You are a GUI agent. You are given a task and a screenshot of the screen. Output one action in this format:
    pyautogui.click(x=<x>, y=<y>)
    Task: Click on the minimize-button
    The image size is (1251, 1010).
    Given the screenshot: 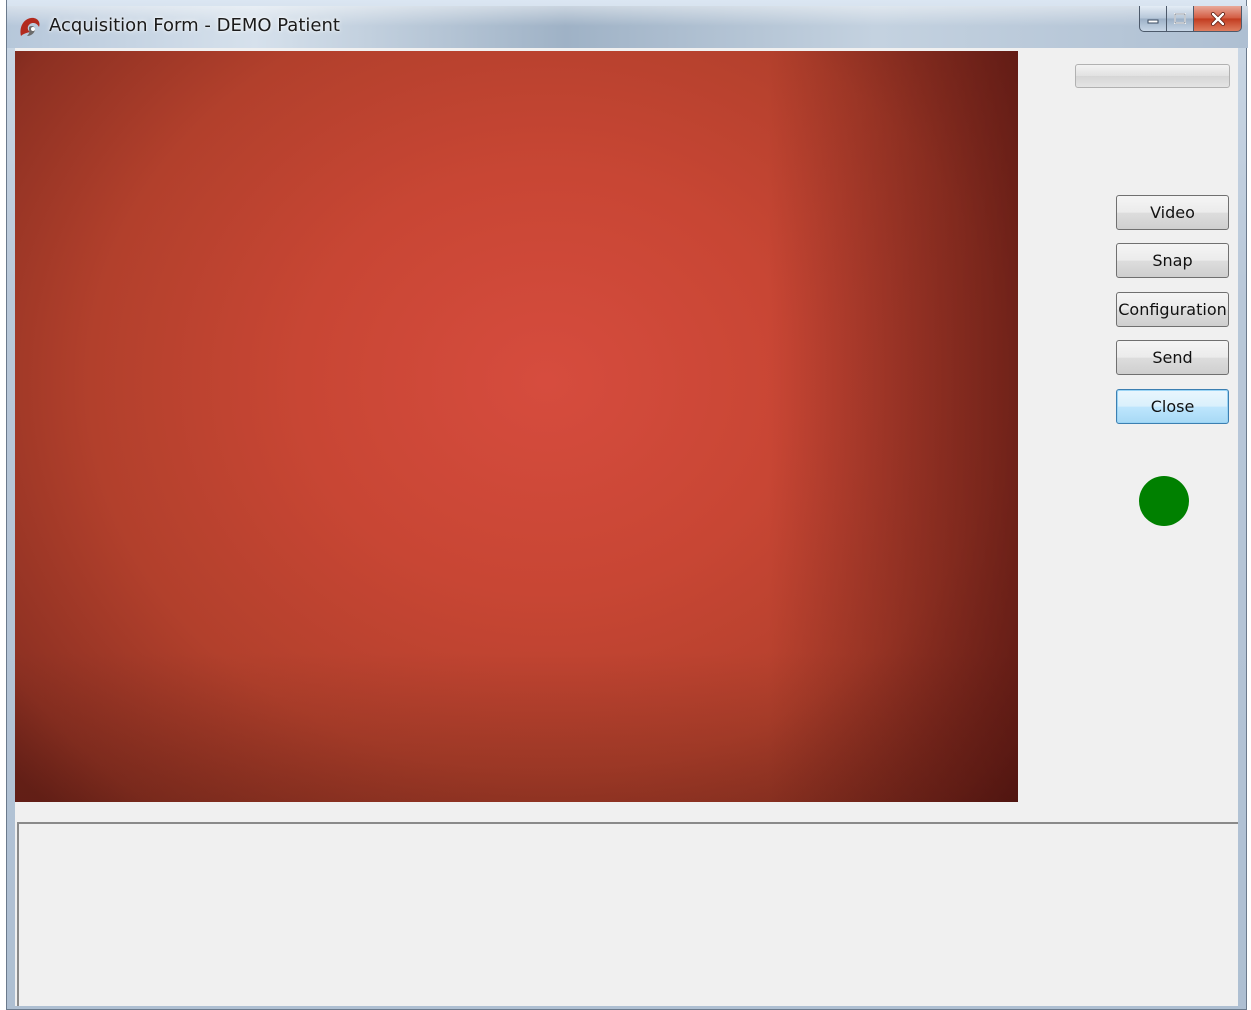 What is the action you would take?
    pyautogui.click(x=1153, y=19)
    